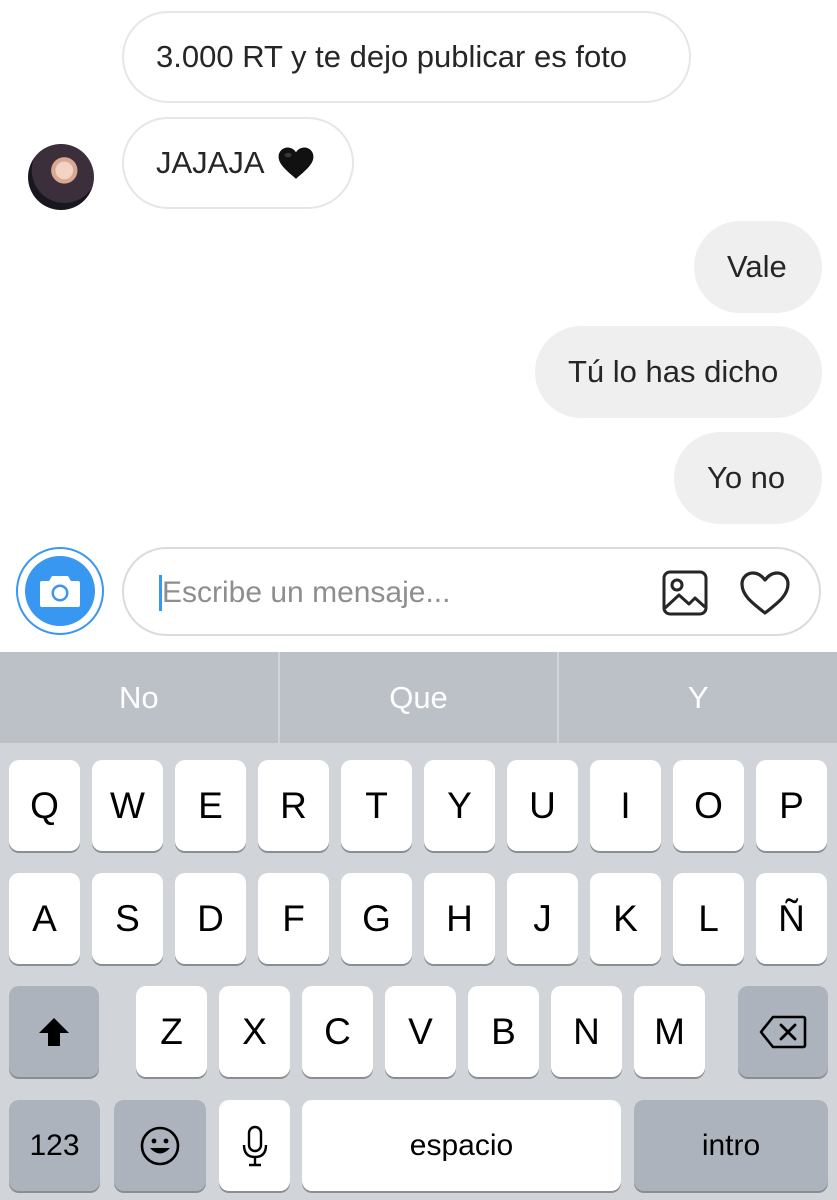 The image size is (837, 1200). What do you see at coordinates (791, 805) in the screenshot?
I see `key-p: P` at bounding box center [791, 805].